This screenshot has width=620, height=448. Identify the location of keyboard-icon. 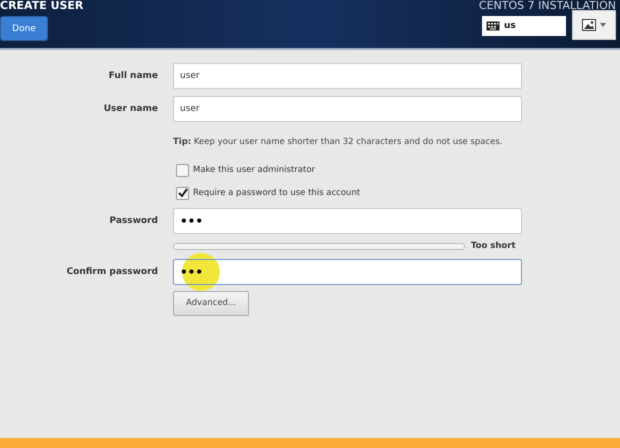
(493, 26).